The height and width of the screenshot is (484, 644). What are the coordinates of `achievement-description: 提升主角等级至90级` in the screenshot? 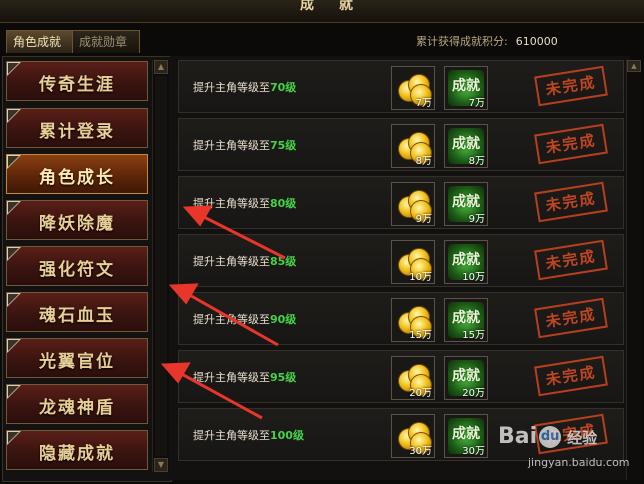 It's located at (244, 319).